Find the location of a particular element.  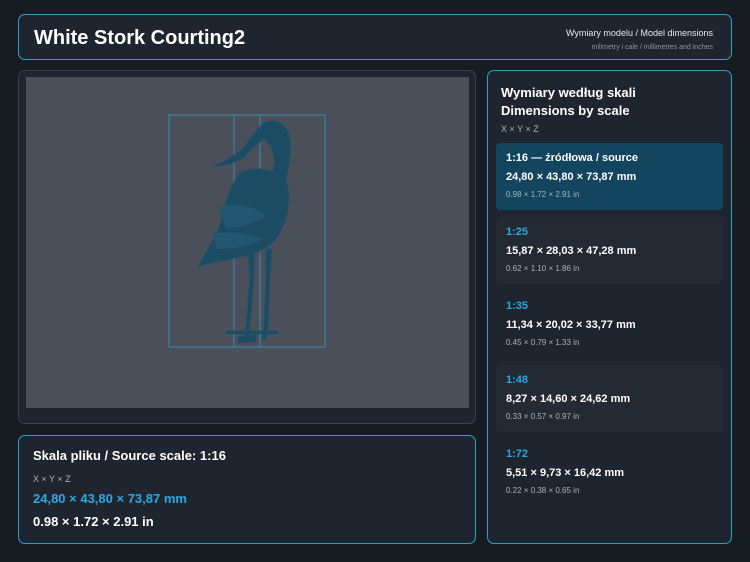

source-axes-label: X × Y × Z is located at coordinates (52, 479).